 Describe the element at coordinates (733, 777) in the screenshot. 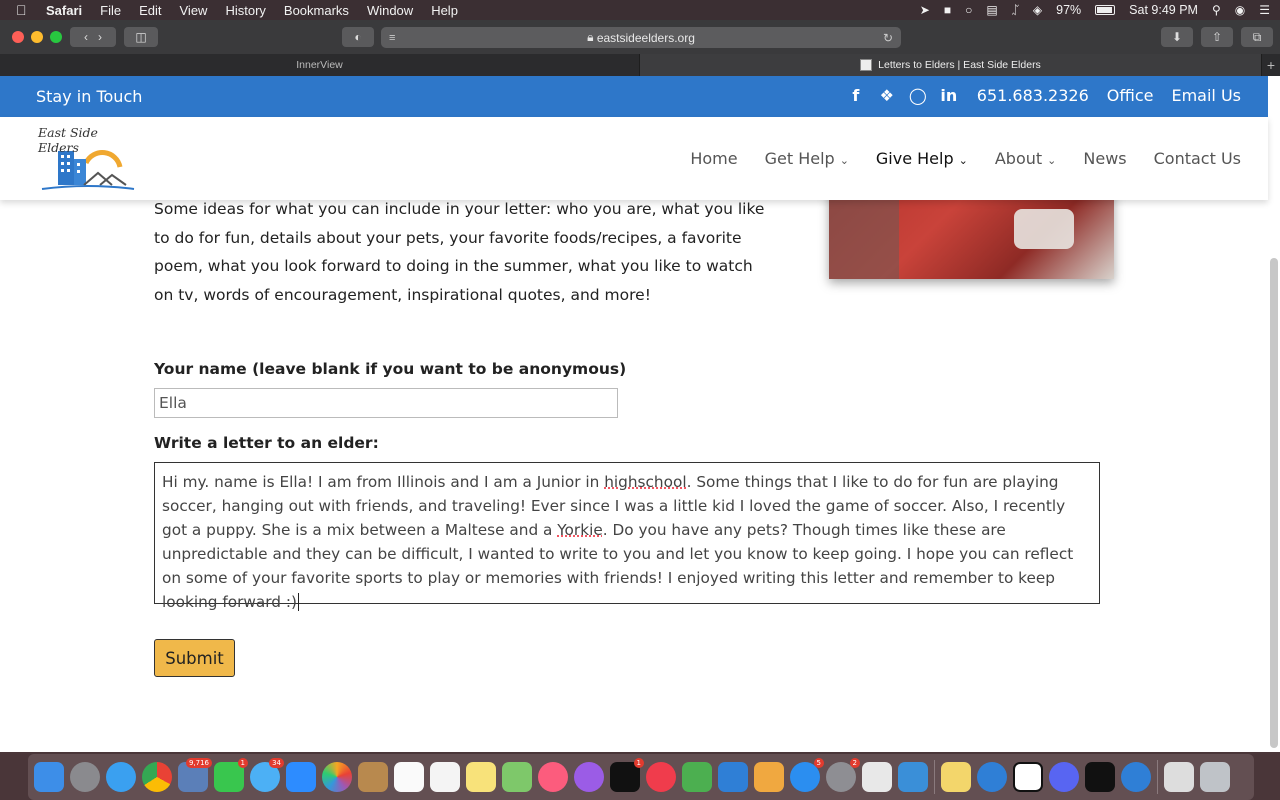

I see `keynote-icon` at that location.